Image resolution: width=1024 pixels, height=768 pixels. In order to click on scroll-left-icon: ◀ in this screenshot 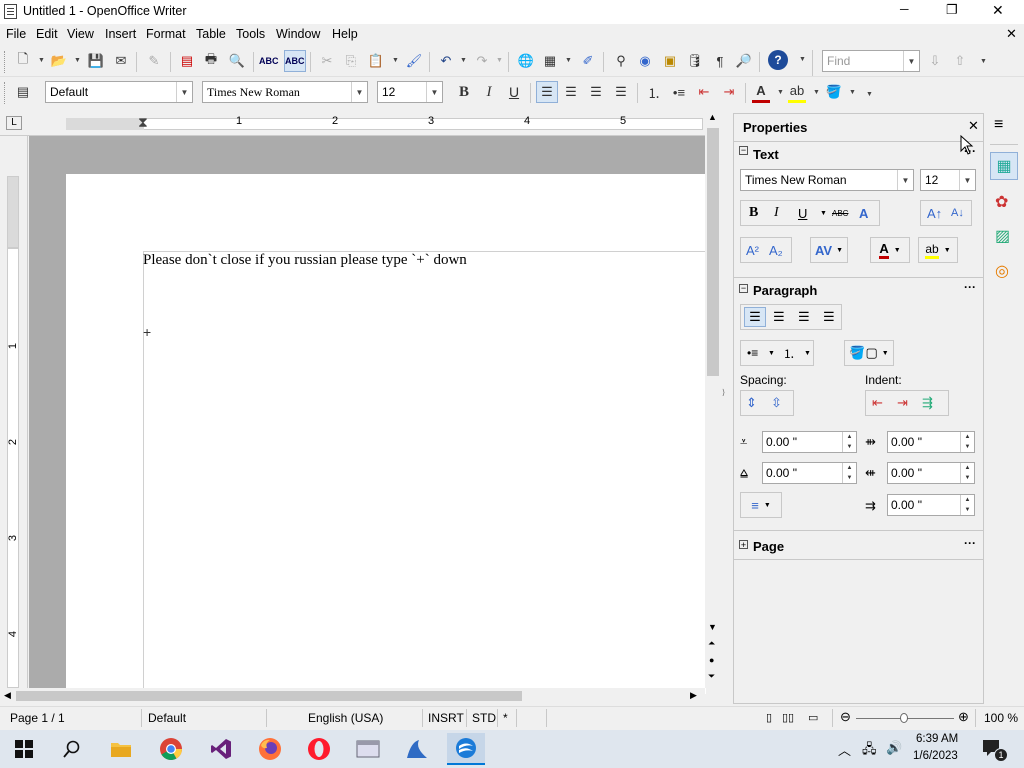, I will do `click(7, 695)`.